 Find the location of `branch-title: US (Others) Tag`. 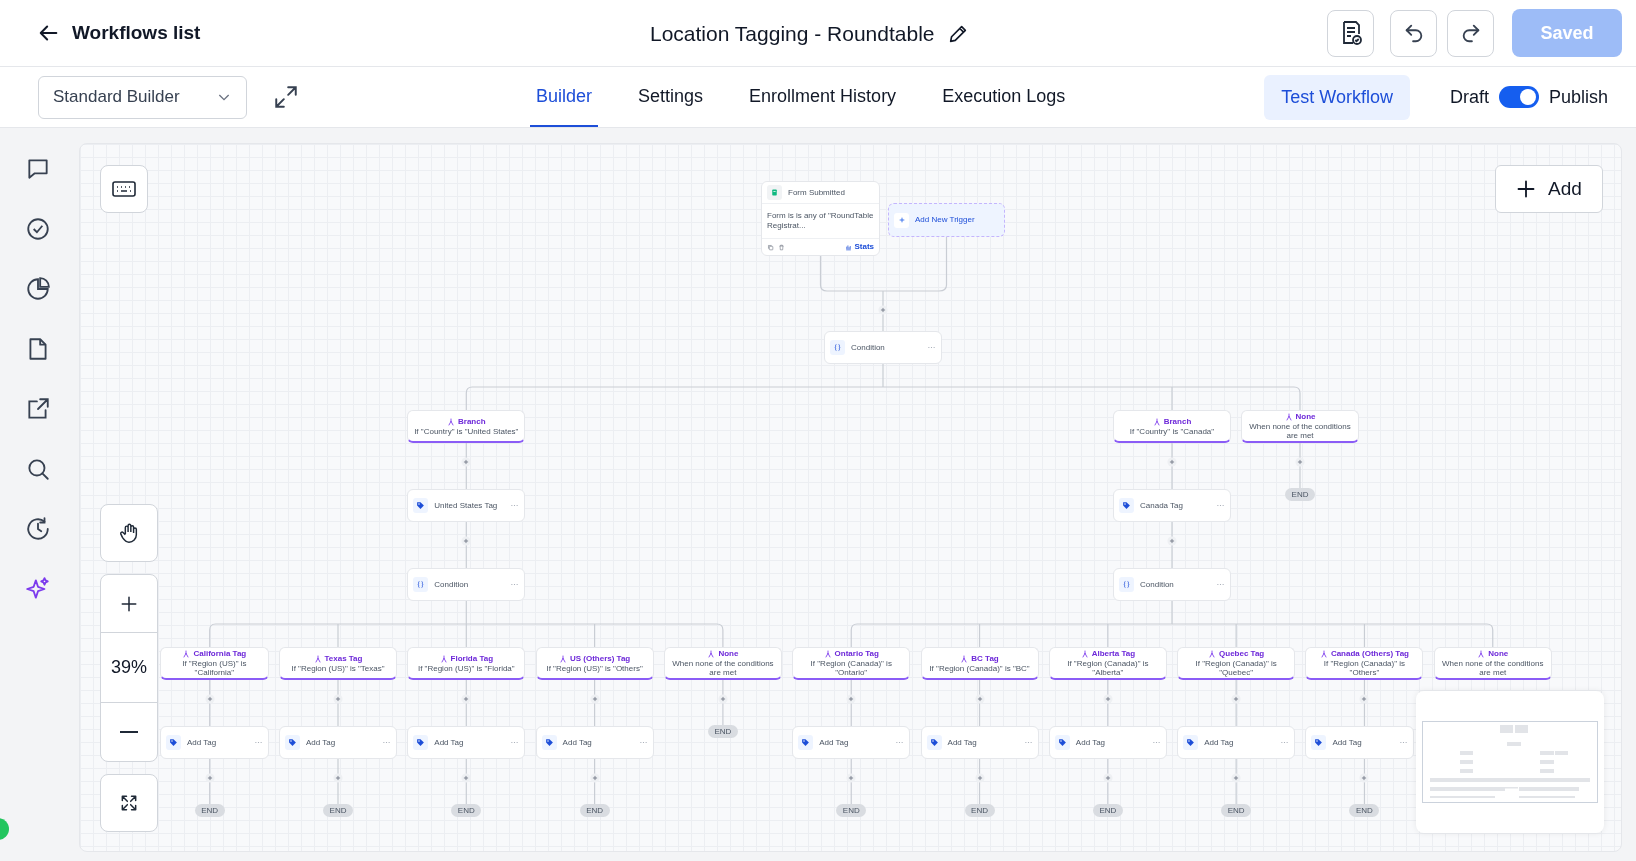

branch-title: US (Others) Tag is located at coordinates (600, 658).